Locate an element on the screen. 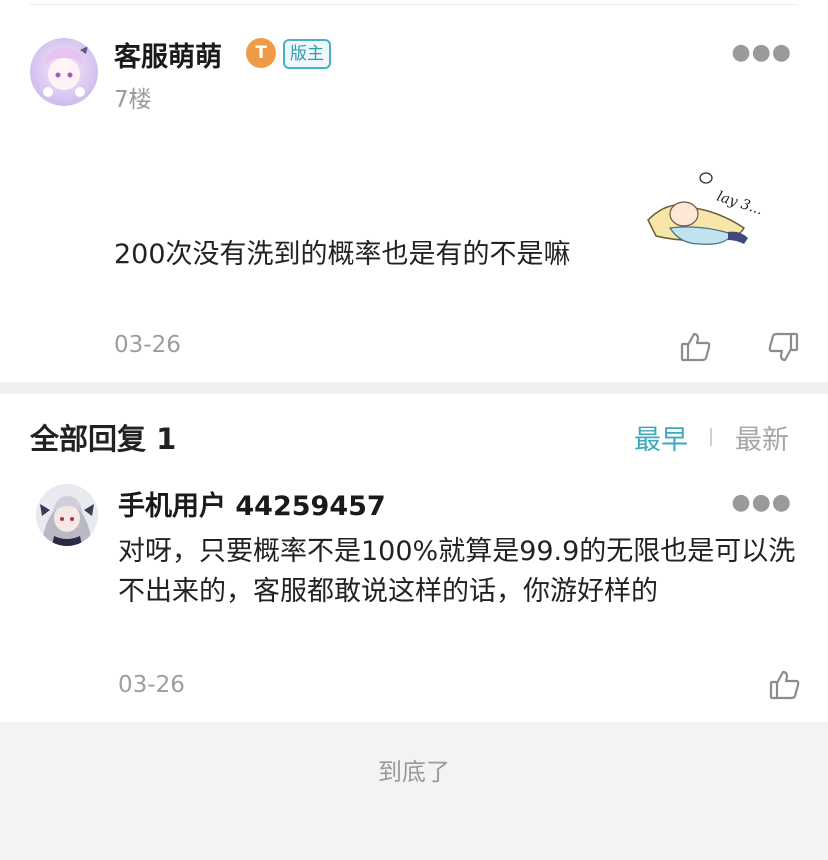 This screenshot has width=828, height=860. level-badge-icon: T is located at coordinates (261, 53).